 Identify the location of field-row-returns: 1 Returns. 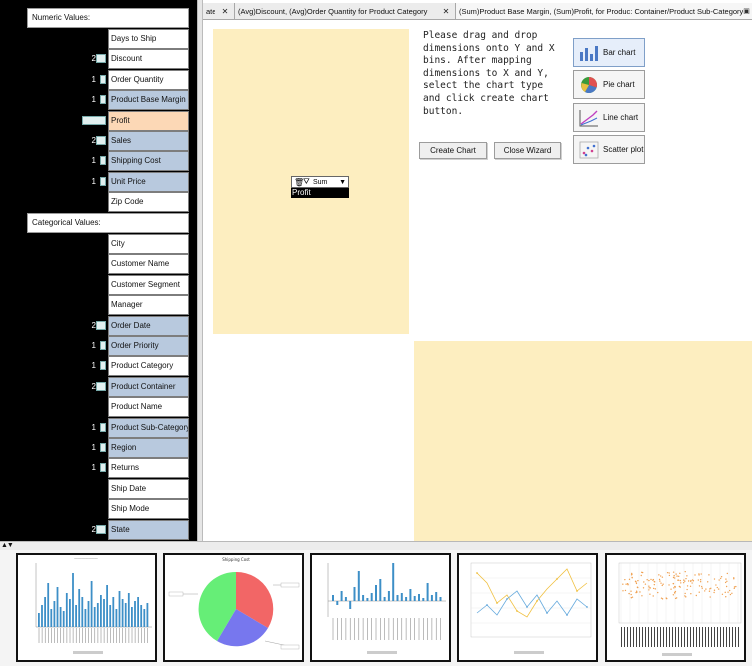
(98, 468).